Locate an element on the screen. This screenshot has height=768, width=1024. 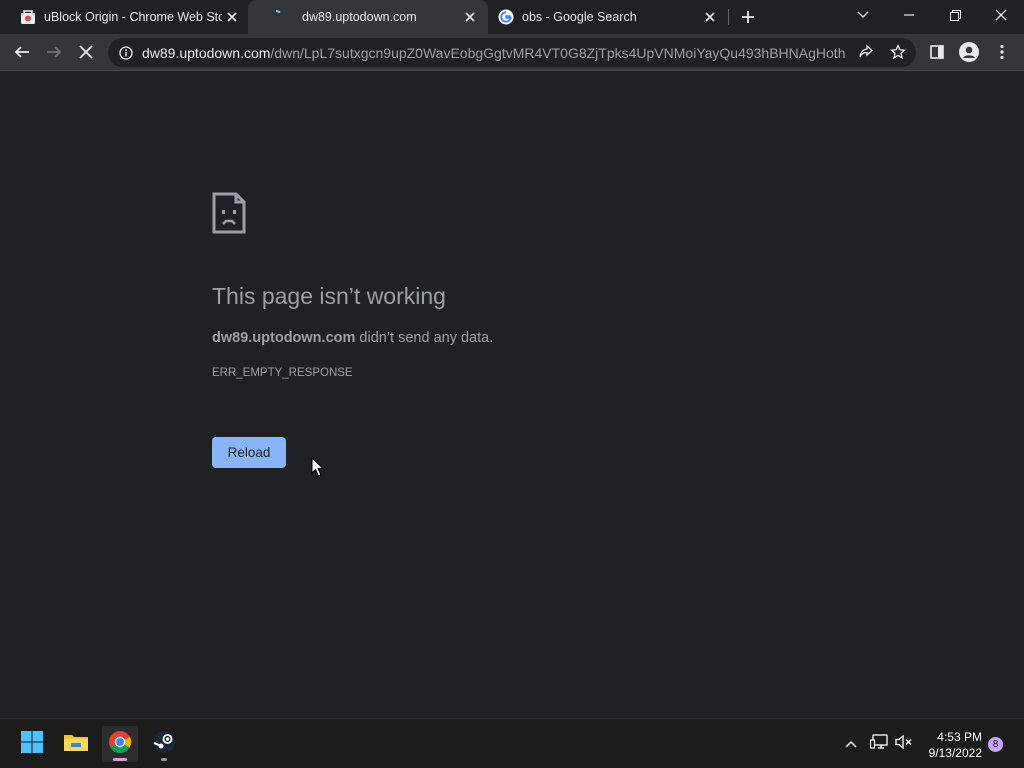
clock-date: 9/13/2022 is located at coordinates (955, 753).